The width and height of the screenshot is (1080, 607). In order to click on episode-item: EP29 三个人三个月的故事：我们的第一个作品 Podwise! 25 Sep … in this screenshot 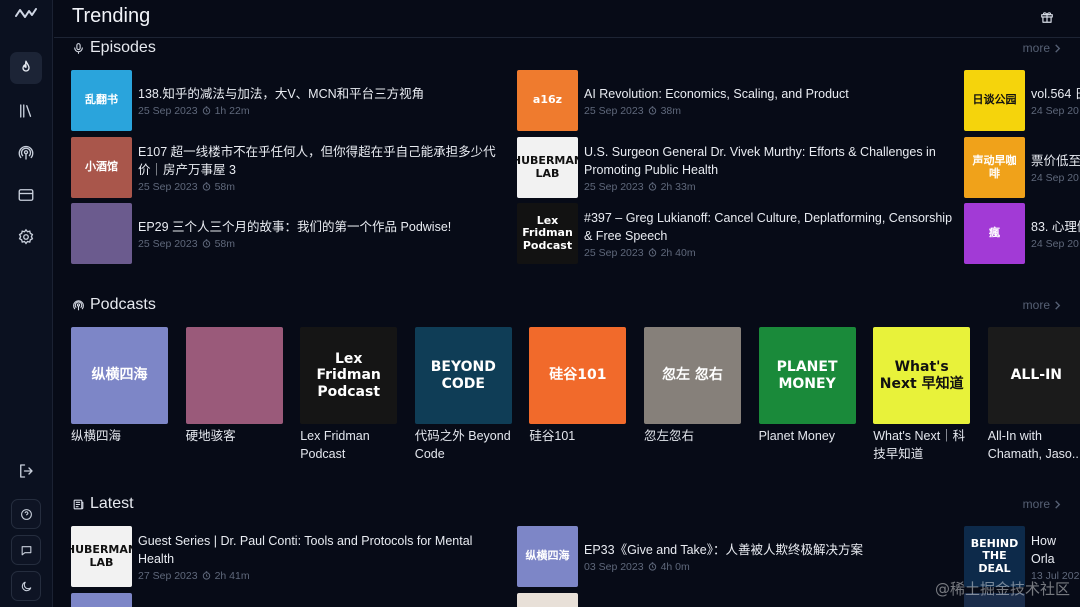, I will do `click(289, 233)`.